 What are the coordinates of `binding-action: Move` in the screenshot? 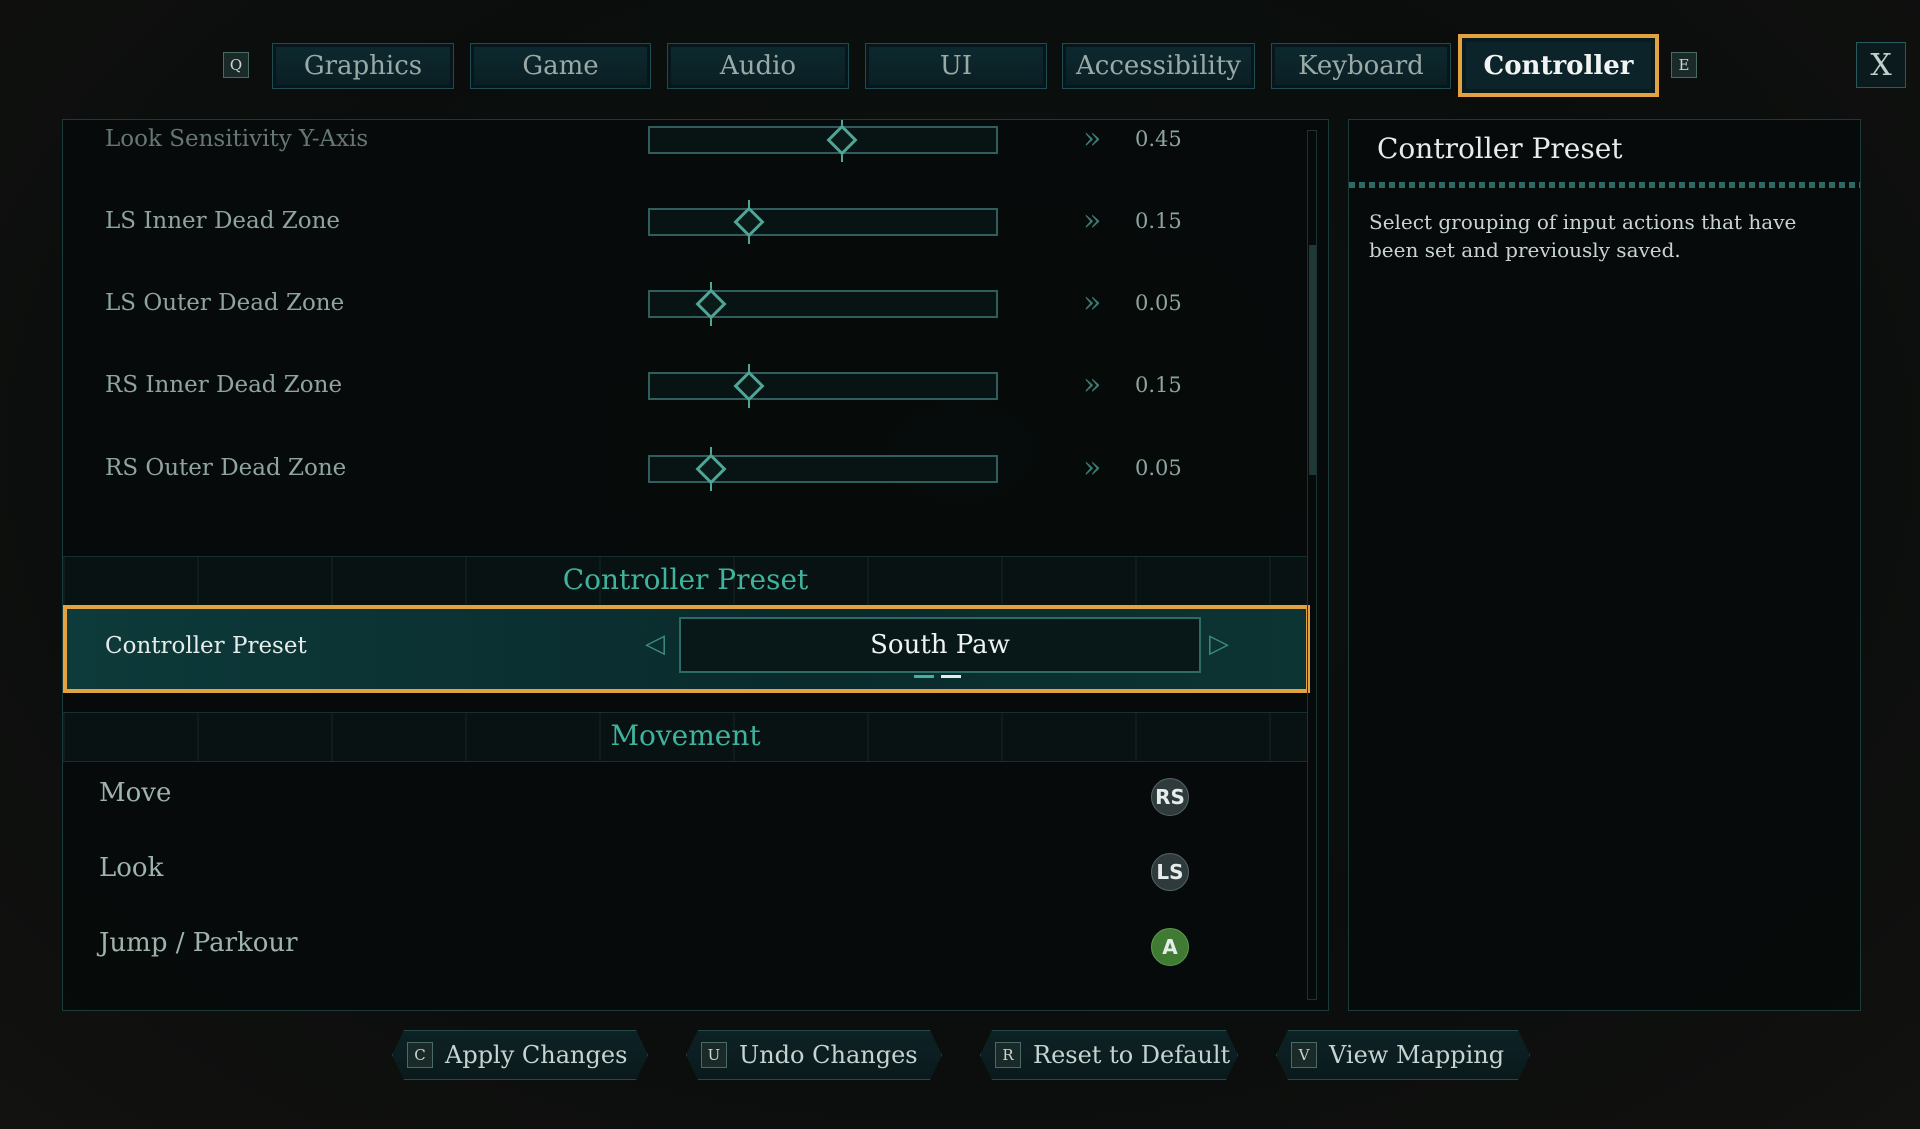 It's located at (135, 793).